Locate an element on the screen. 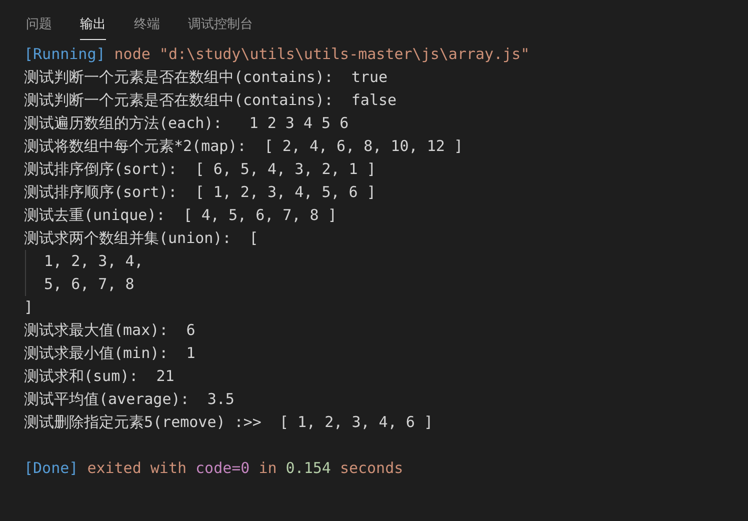  output-line: 测试排序倒序(sort): [ 6, 5, 4, 3, 2, 1 ] is located at coordinates (200, 169).